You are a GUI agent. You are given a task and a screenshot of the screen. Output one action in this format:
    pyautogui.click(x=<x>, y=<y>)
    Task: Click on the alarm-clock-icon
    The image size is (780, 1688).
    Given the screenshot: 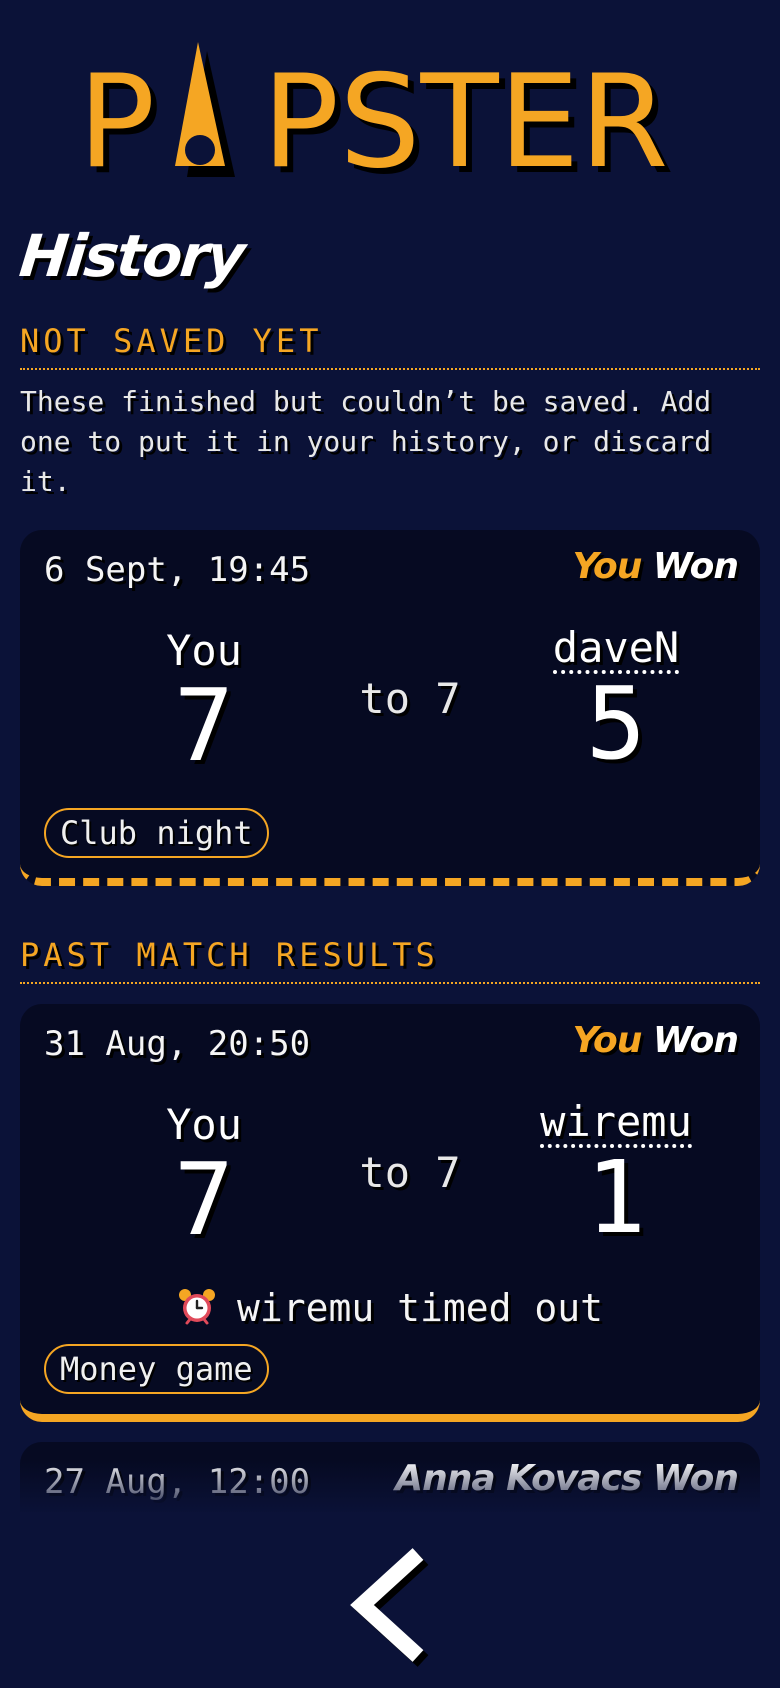 What is the action you would take?
    pyautogui.click(x=197, y=1307)
    